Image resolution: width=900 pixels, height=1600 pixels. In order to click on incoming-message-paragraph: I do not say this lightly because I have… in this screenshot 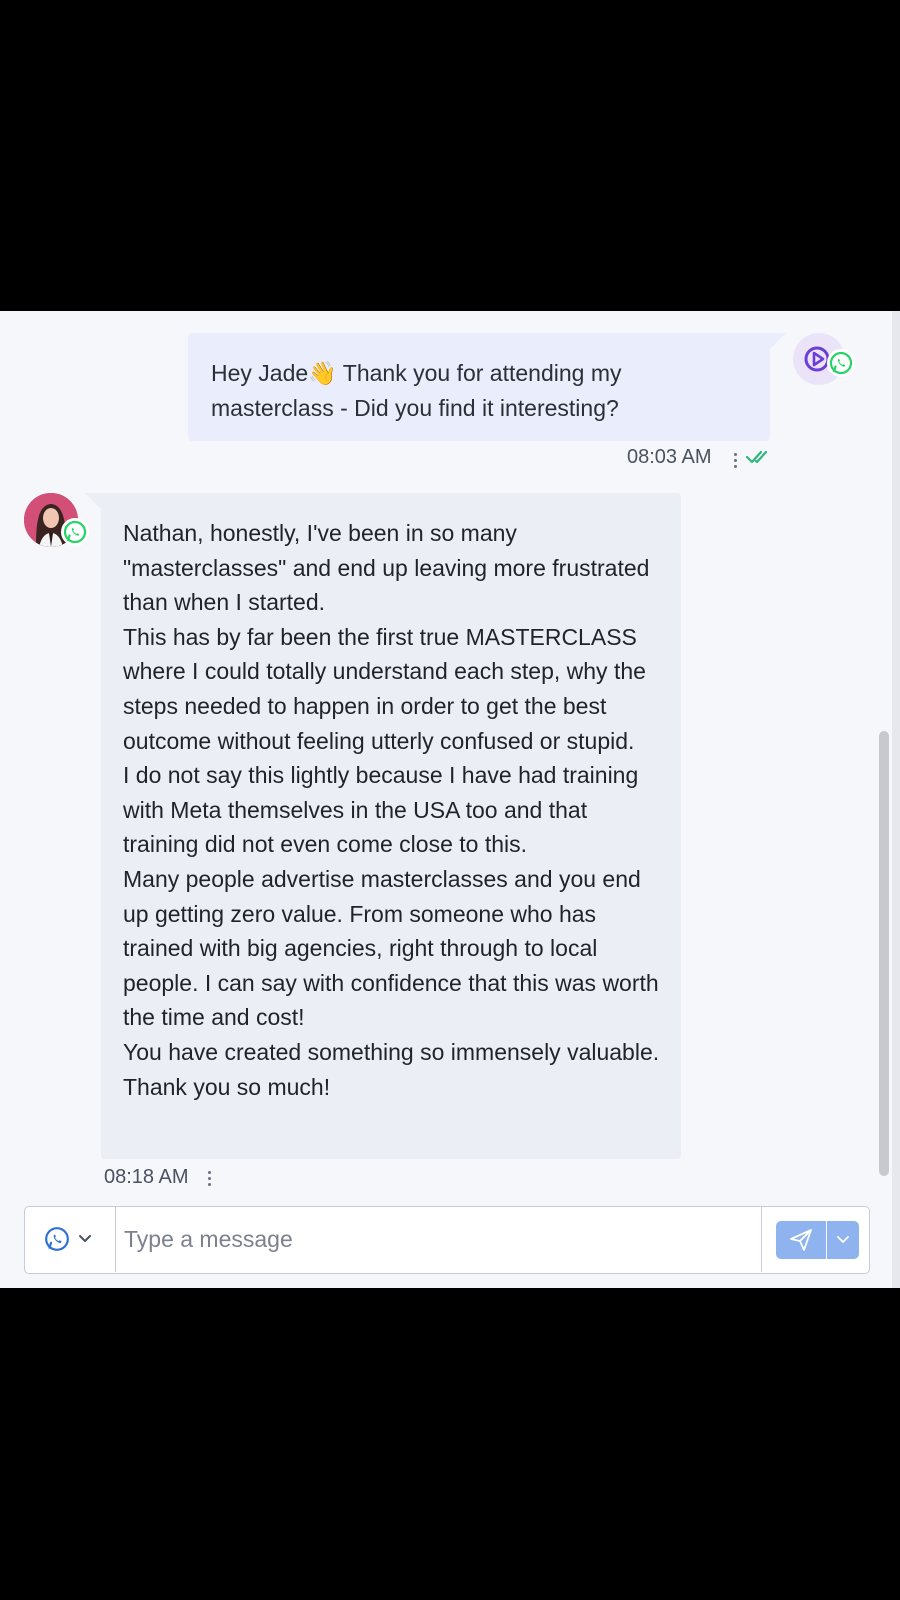, I will do `click(381, 810)`.